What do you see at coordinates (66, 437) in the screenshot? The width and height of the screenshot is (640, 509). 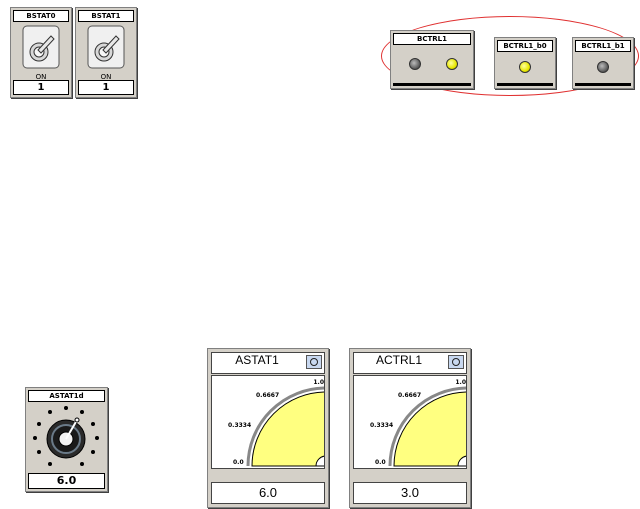 I see `rotary-knob-icon` at bounding box center [66, 437].